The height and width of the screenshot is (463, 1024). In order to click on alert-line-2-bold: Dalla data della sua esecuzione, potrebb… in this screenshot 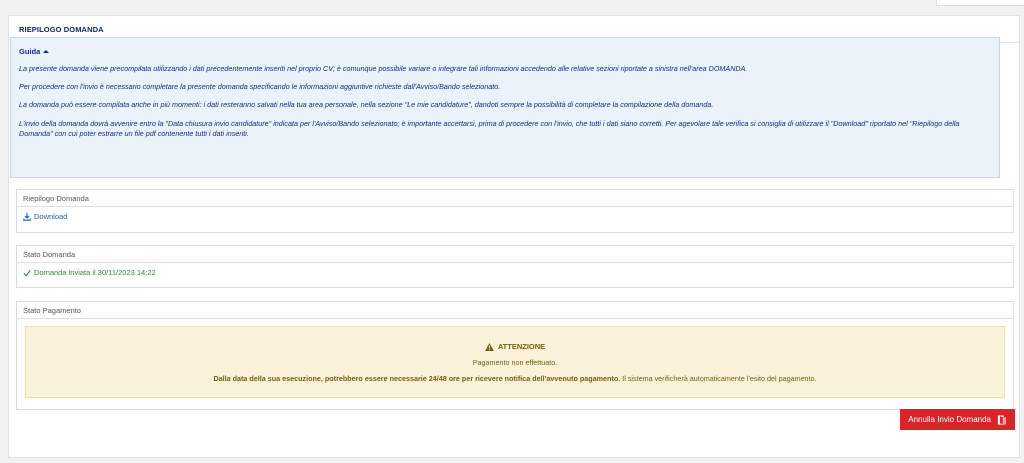, I will do `click(417, 378)`.